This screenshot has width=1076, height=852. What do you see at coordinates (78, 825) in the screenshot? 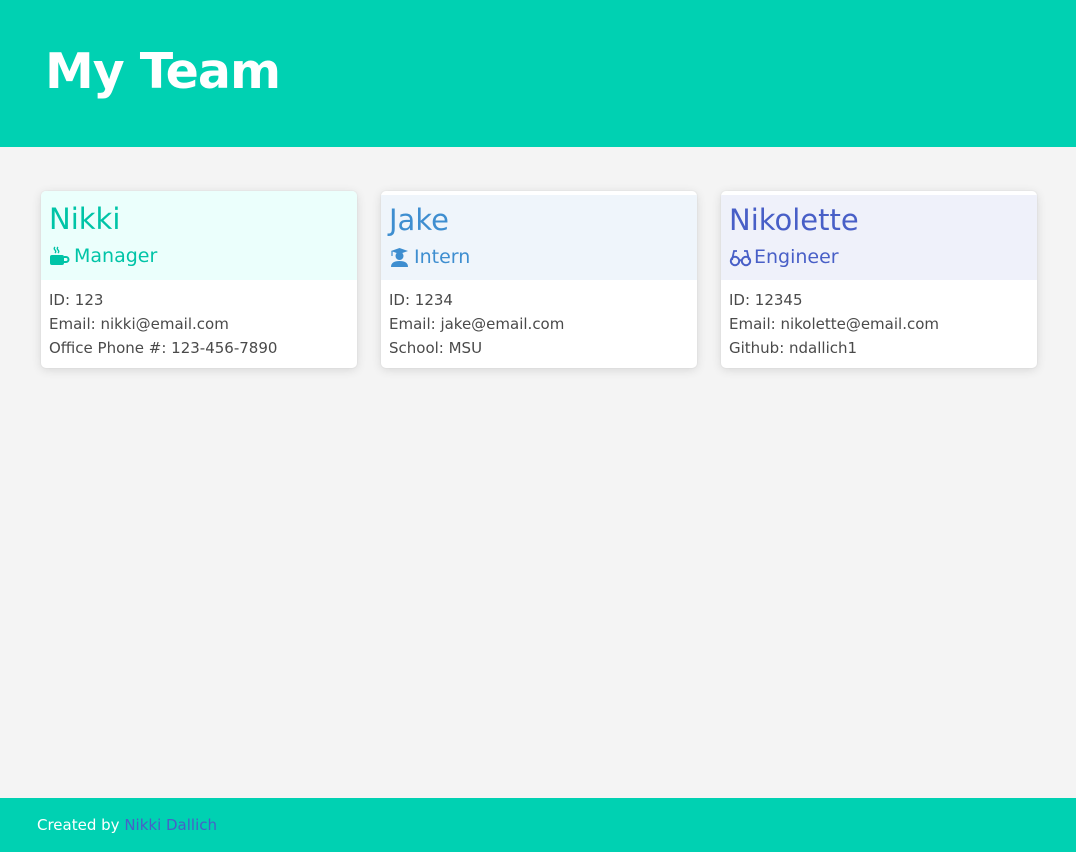
I see `footer-credit-prefix: Created by` at bounding box center [78, 825].